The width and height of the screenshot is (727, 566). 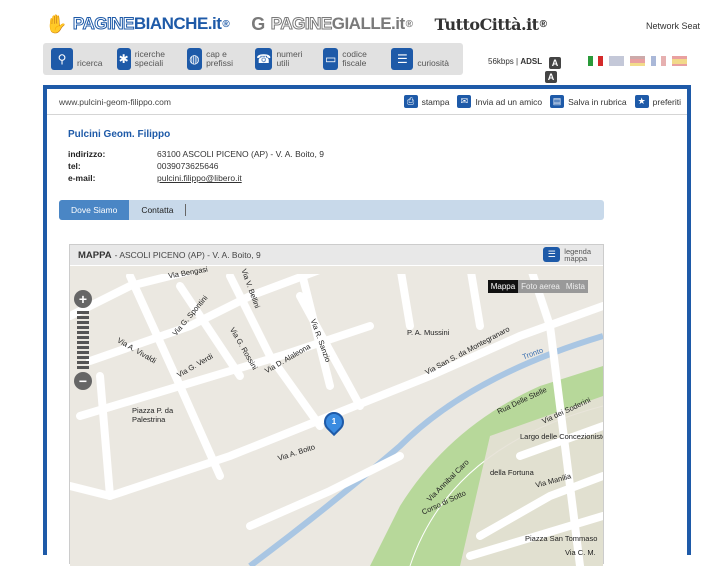 What do you see at coordinates (679, 61) in the screenshot?
I see `spanish-flag-icon` at bounding box center [679, 61].